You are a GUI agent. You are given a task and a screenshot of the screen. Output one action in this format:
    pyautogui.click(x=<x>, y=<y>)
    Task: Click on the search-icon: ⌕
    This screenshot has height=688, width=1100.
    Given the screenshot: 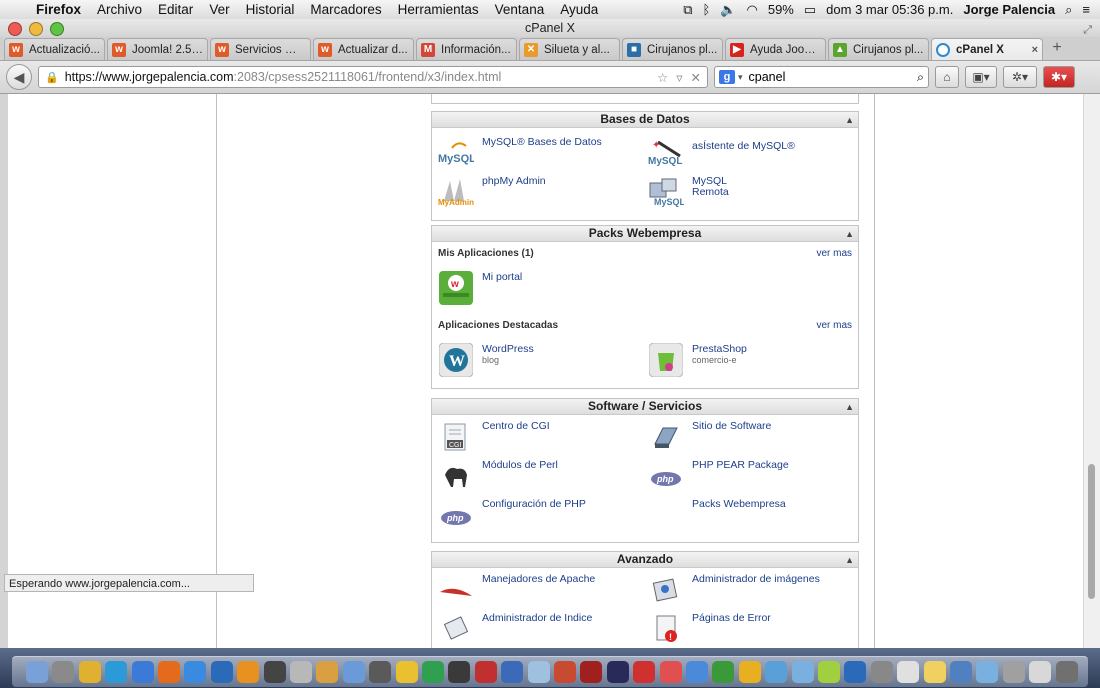 What is the action you would take?
    pyautogui.click(x=920, y=77)
    